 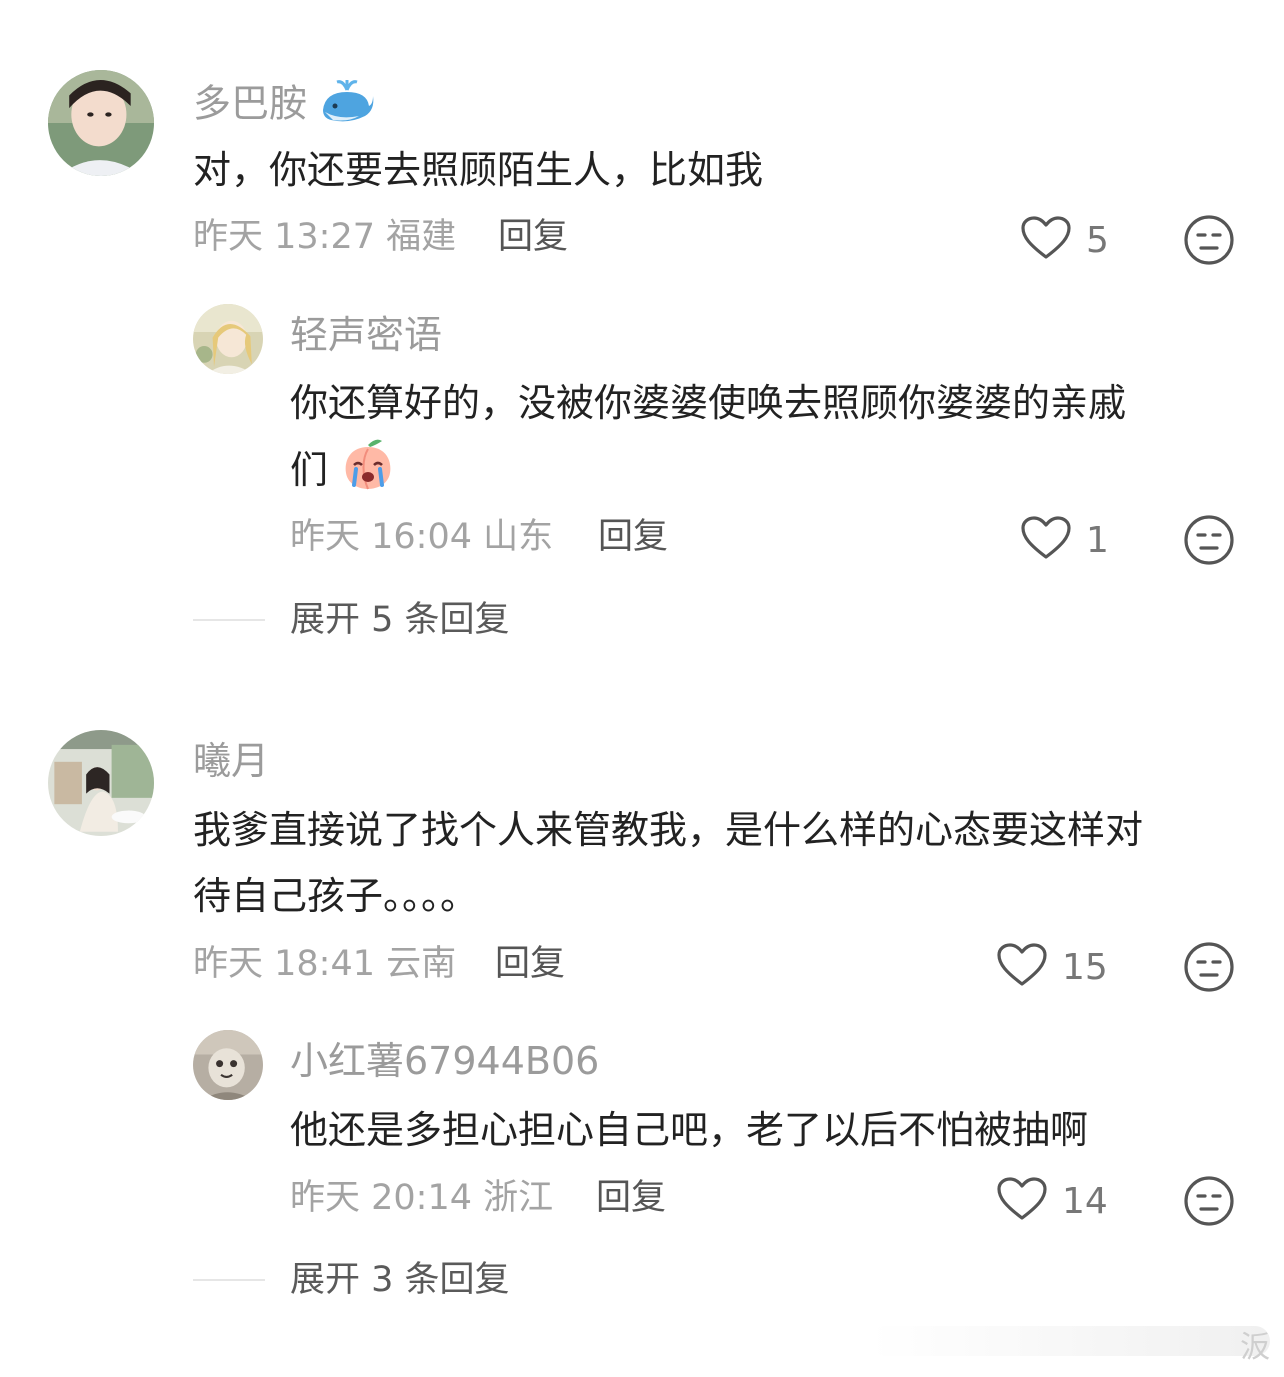 What do you see at coordinates (422, 537) in the screenshot?
I see `comment-time-location: 昨天 16:04 山东` at bounding box center [422, 537].